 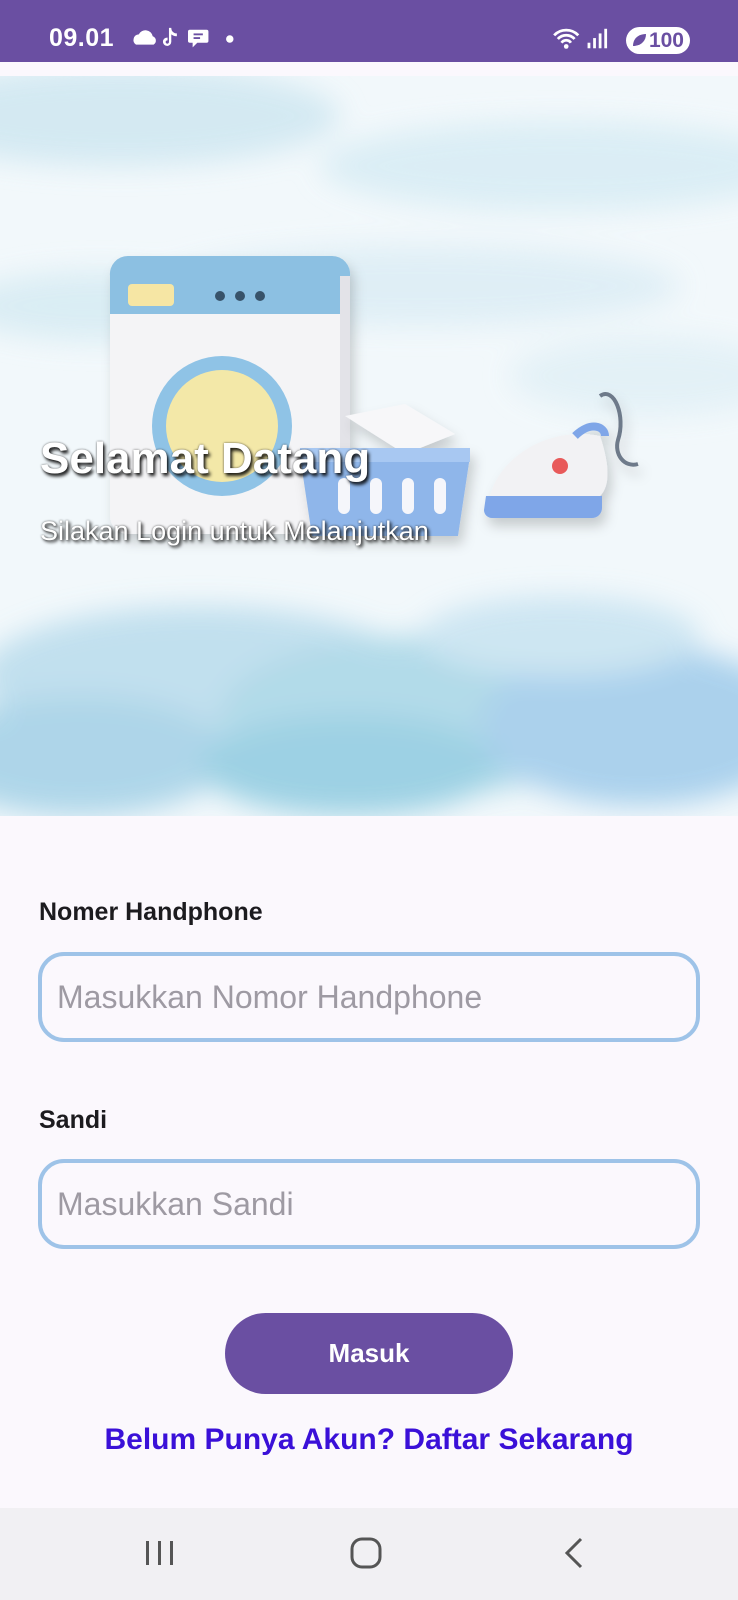 What do you see at coordinates (566, 38) in the screenshot?
I see `wifi-icon` at bounding box center [566, 38].